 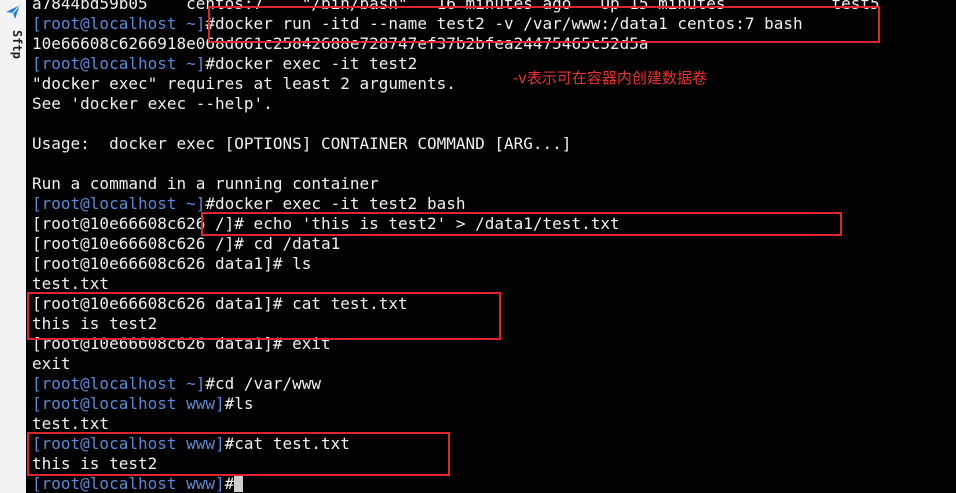 I want to click on send-icon, so click(x=13, y=12).